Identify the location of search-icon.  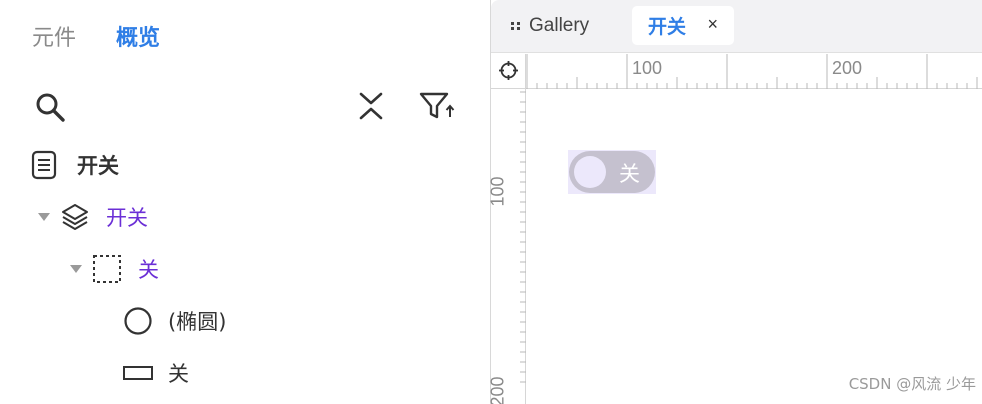
(50, 107).